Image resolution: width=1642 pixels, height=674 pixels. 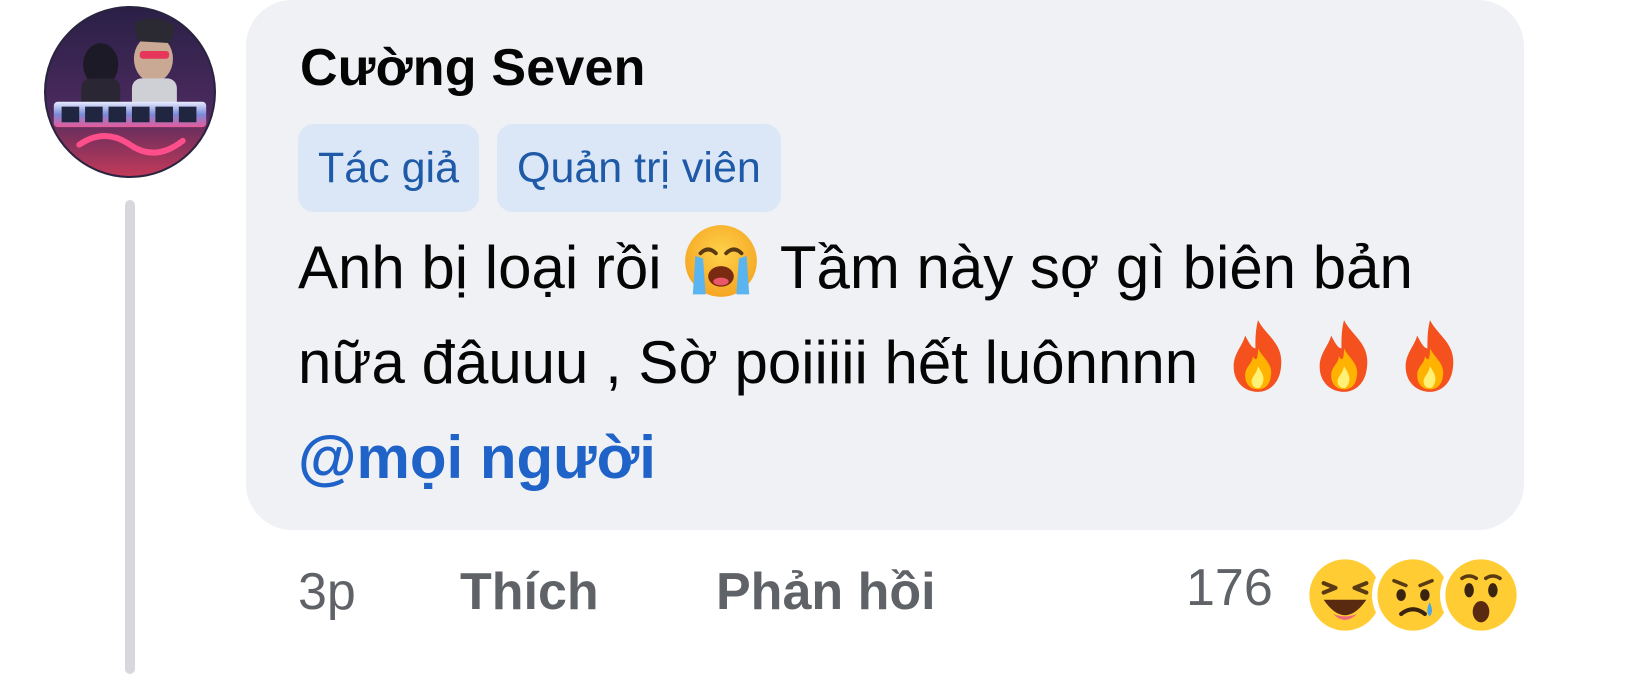 I want to click on avatar, so click(x=130, y=92).